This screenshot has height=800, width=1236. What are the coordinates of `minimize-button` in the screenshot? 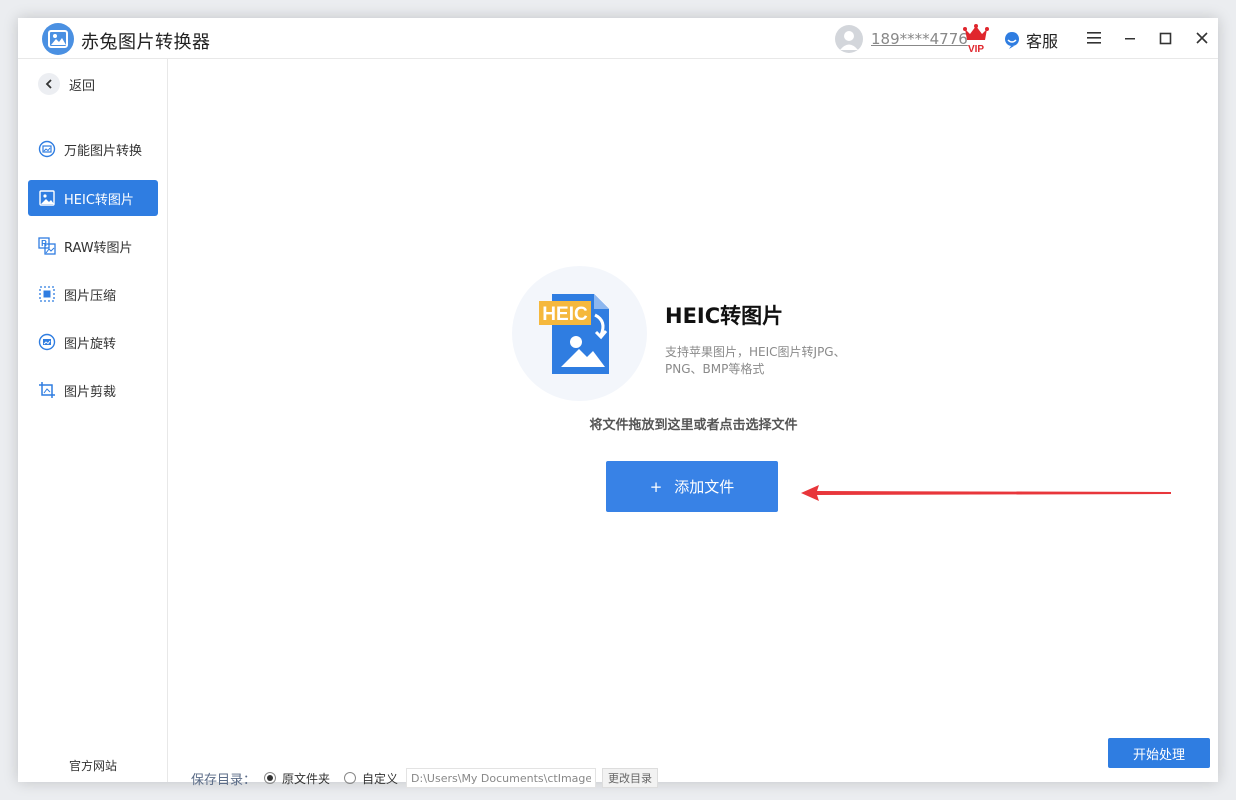 It's located at (1130, 38).